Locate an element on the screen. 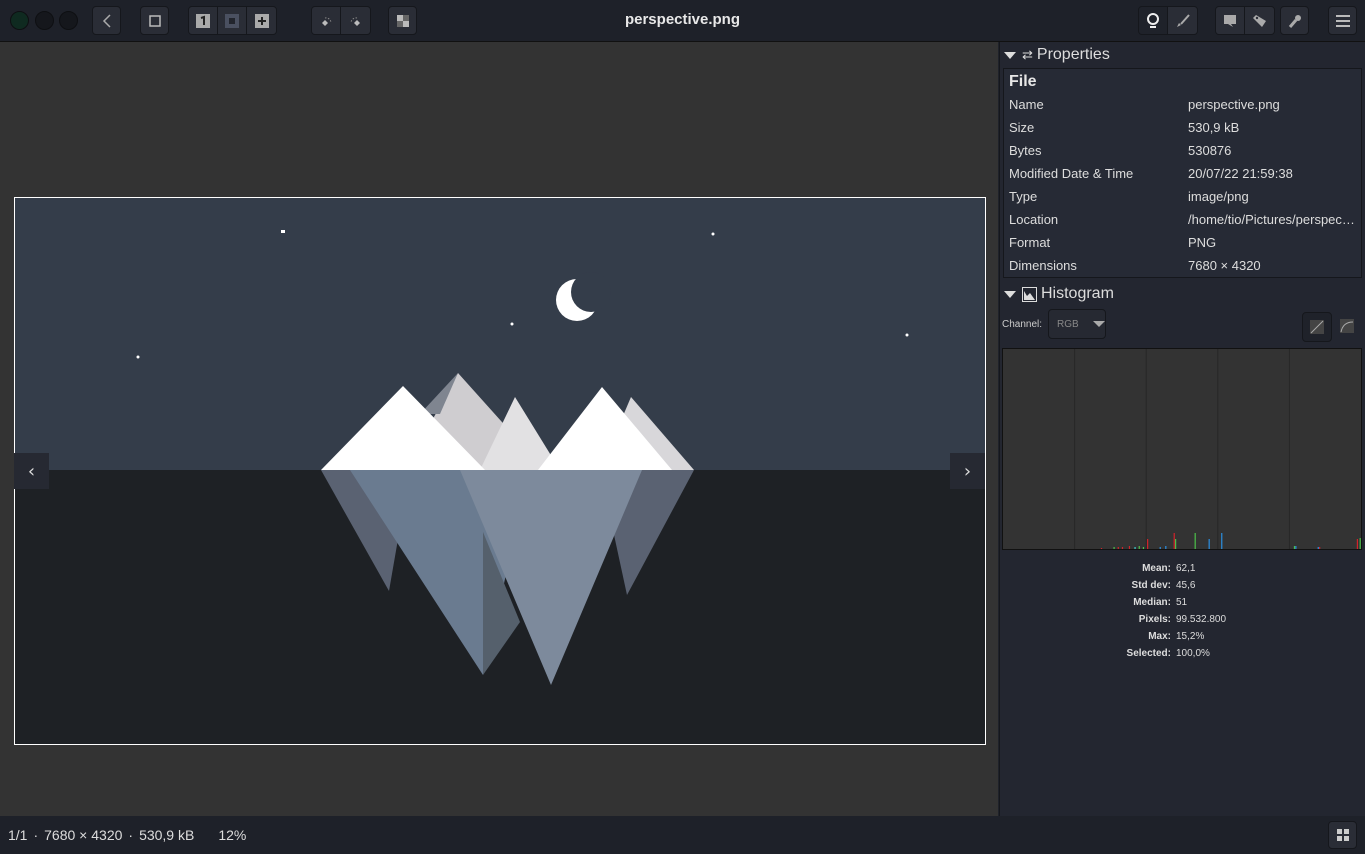 The height and width of the screenshot is (854, 1365). title-bar: perspective.png is located at coordinates (682, 21).